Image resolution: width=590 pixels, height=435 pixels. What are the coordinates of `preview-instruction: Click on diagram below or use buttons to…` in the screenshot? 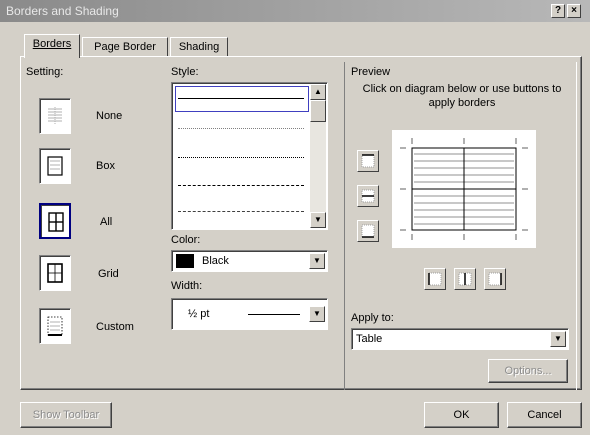 It's located at (462, 96).